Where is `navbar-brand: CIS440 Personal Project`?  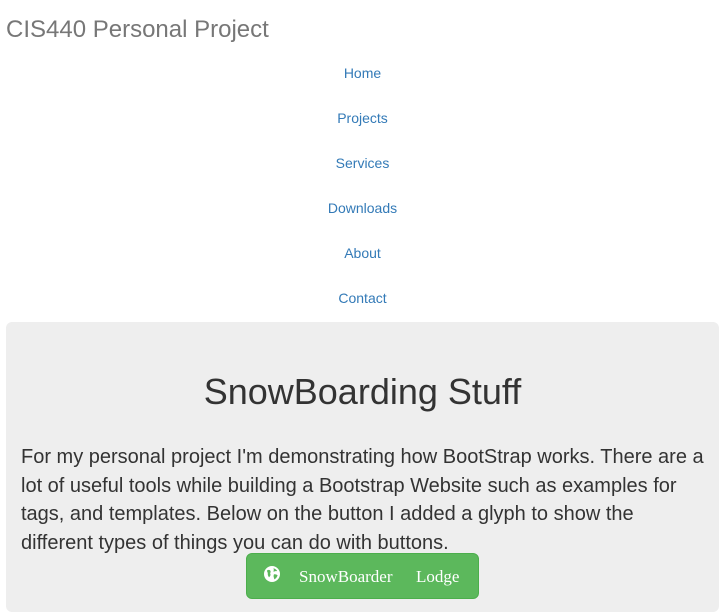
navbar-brand: CIS440 Personal Project is located at coordinates (137, 30).